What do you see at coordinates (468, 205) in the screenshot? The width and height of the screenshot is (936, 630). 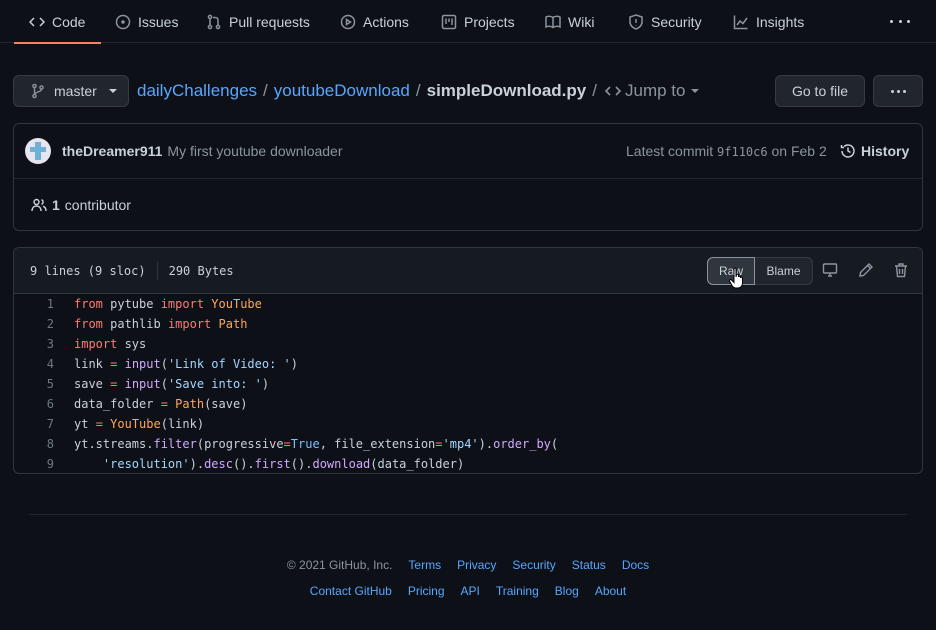 I see `contributors-link: 1 contributor` at bounding box center [468, 205].